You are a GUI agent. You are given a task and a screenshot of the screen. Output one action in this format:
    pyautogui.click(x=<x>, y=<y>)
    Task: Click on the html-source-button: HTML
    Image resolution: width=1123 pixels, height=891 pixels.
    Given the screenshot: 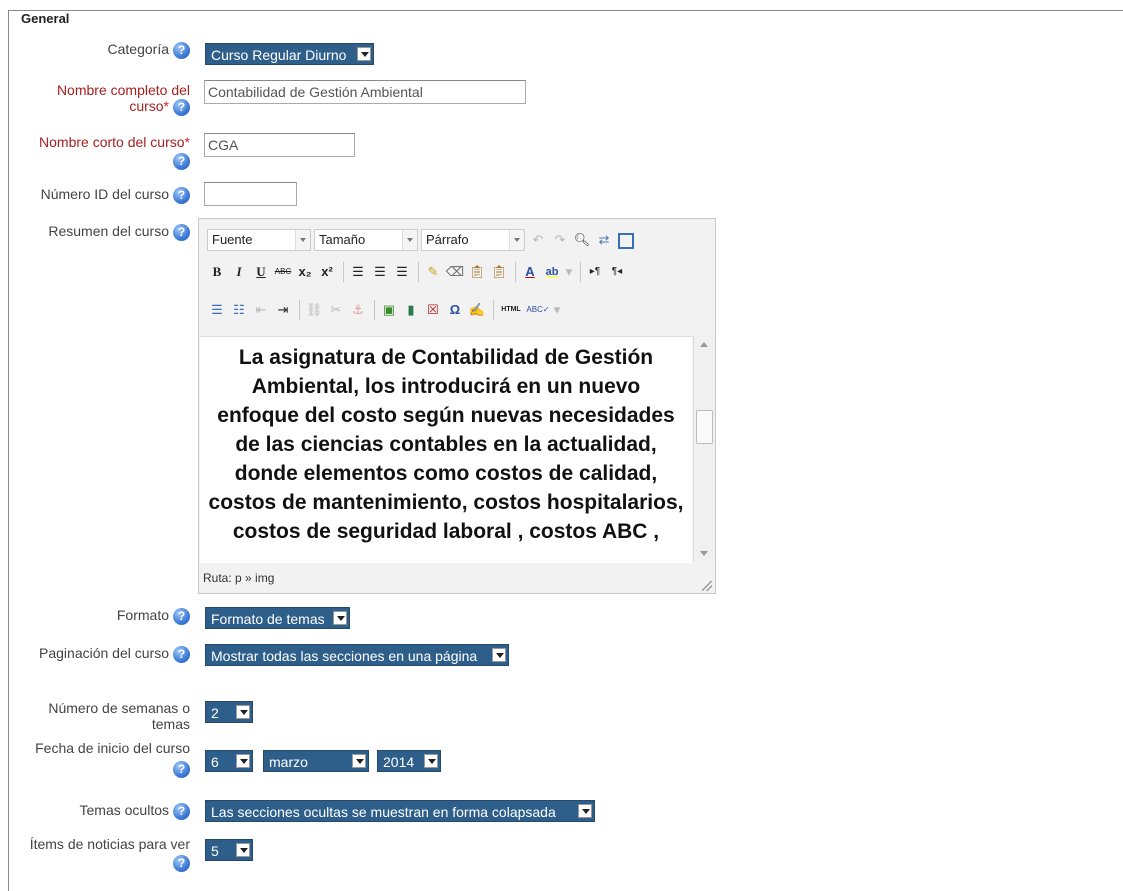 What is the action you would take?
    pyautogui.click(x=511, y=310)
    